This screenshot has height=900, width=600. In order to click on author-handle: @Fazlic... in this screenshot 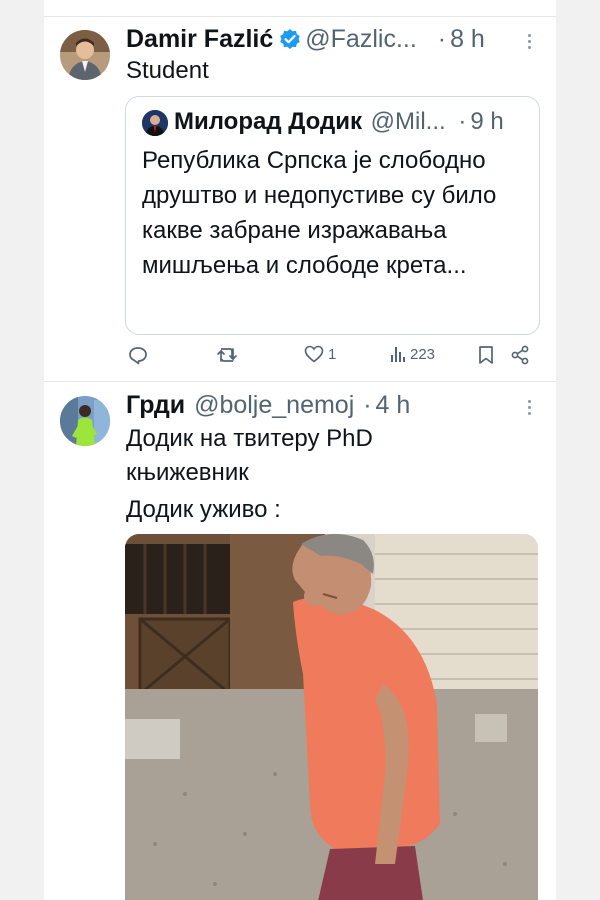, I will do `click(361, 39)`.